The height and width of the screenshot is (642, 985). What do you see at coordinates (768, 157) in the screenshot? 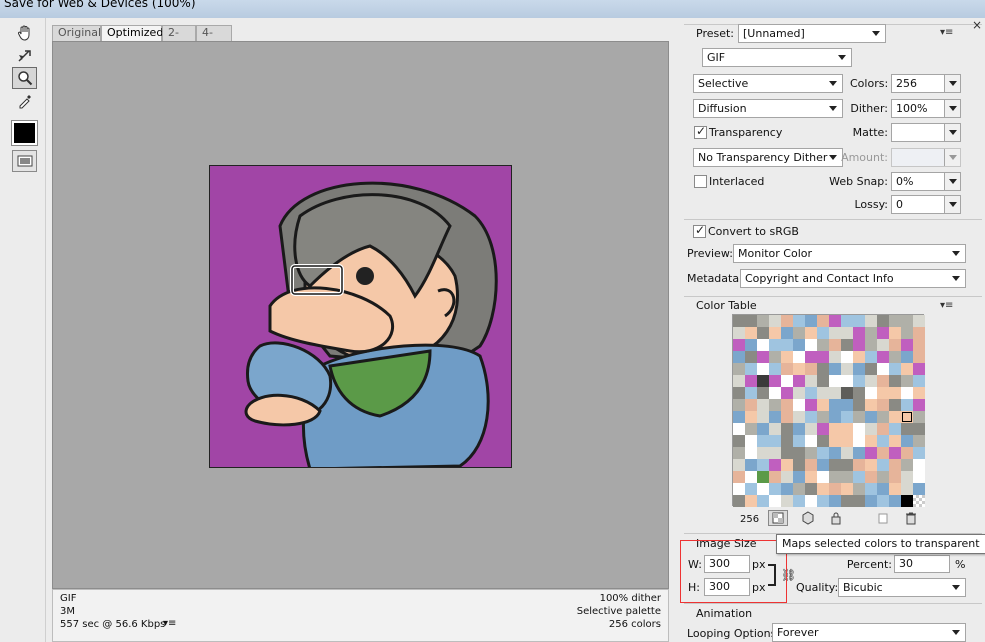
I see `transparency-dither-dropdown: No Transparency Dither` at bounding box center [768, 157].